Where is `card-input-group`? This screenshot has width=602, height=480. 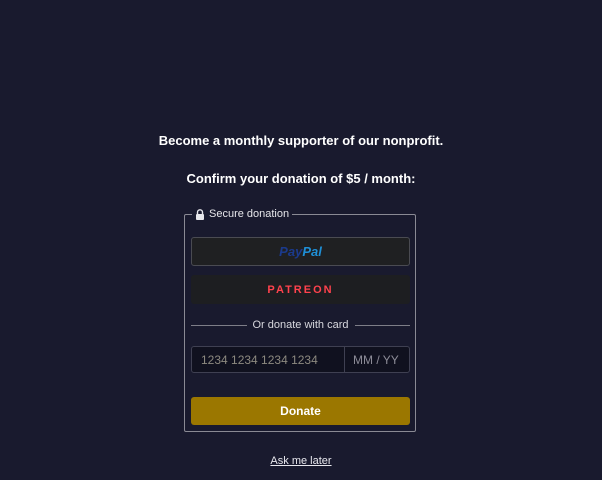 card-input-group is located at coordinates (300, 359).